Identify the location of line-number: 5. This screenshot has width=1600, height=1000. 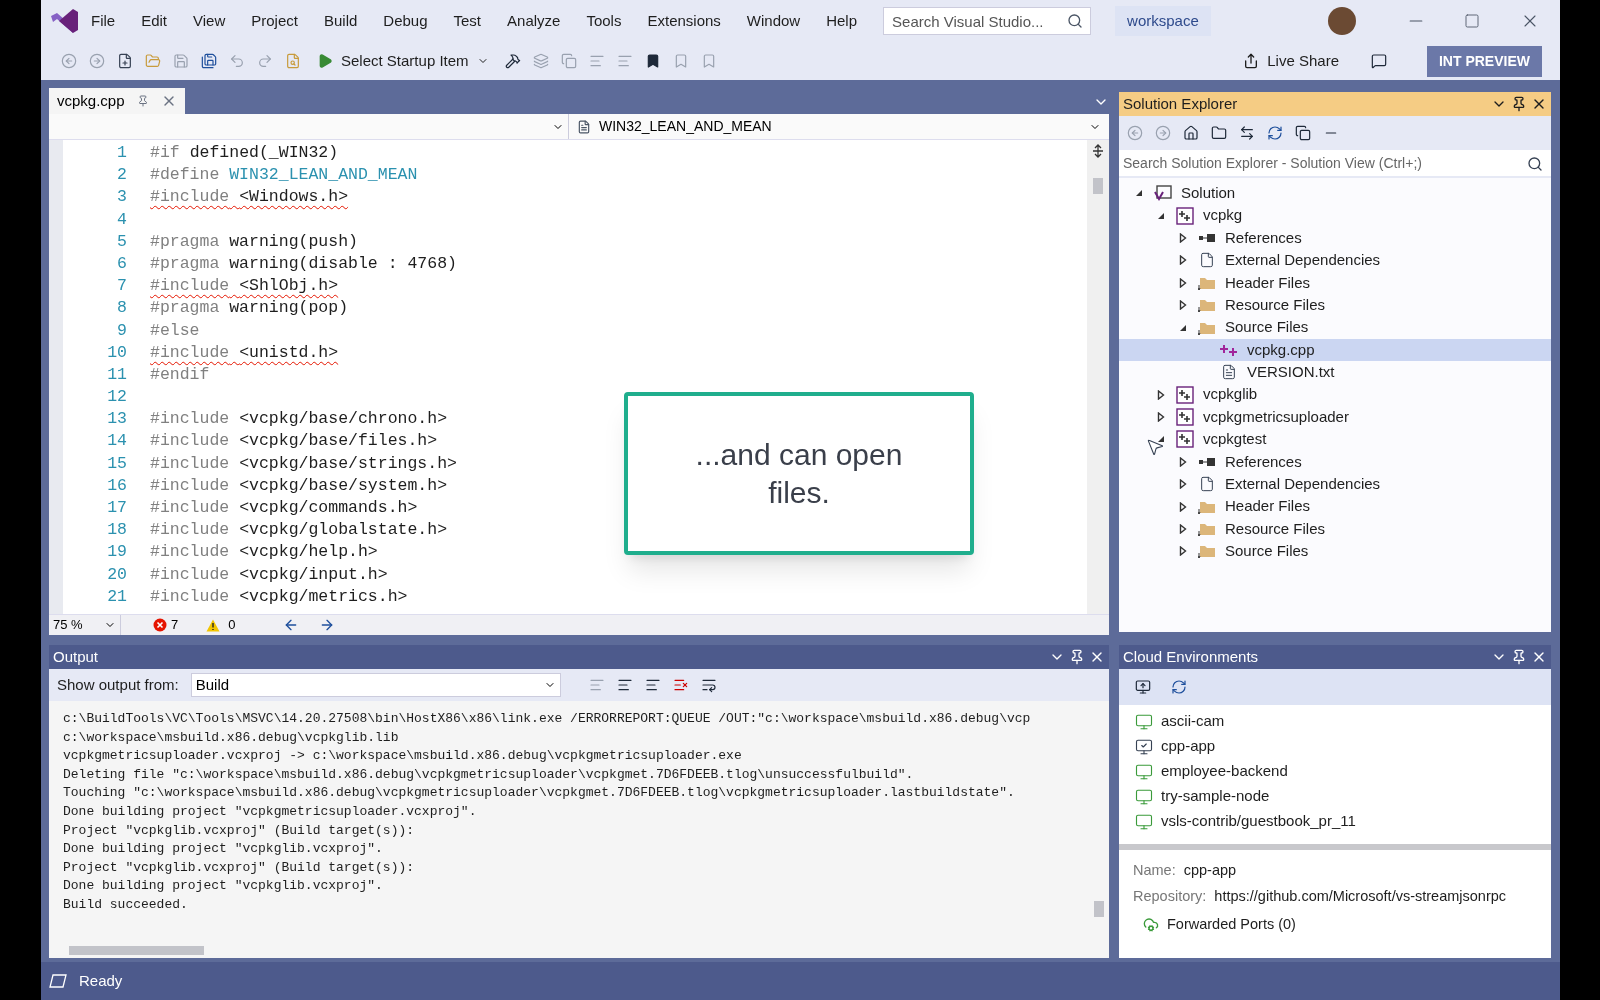
(121, 241).